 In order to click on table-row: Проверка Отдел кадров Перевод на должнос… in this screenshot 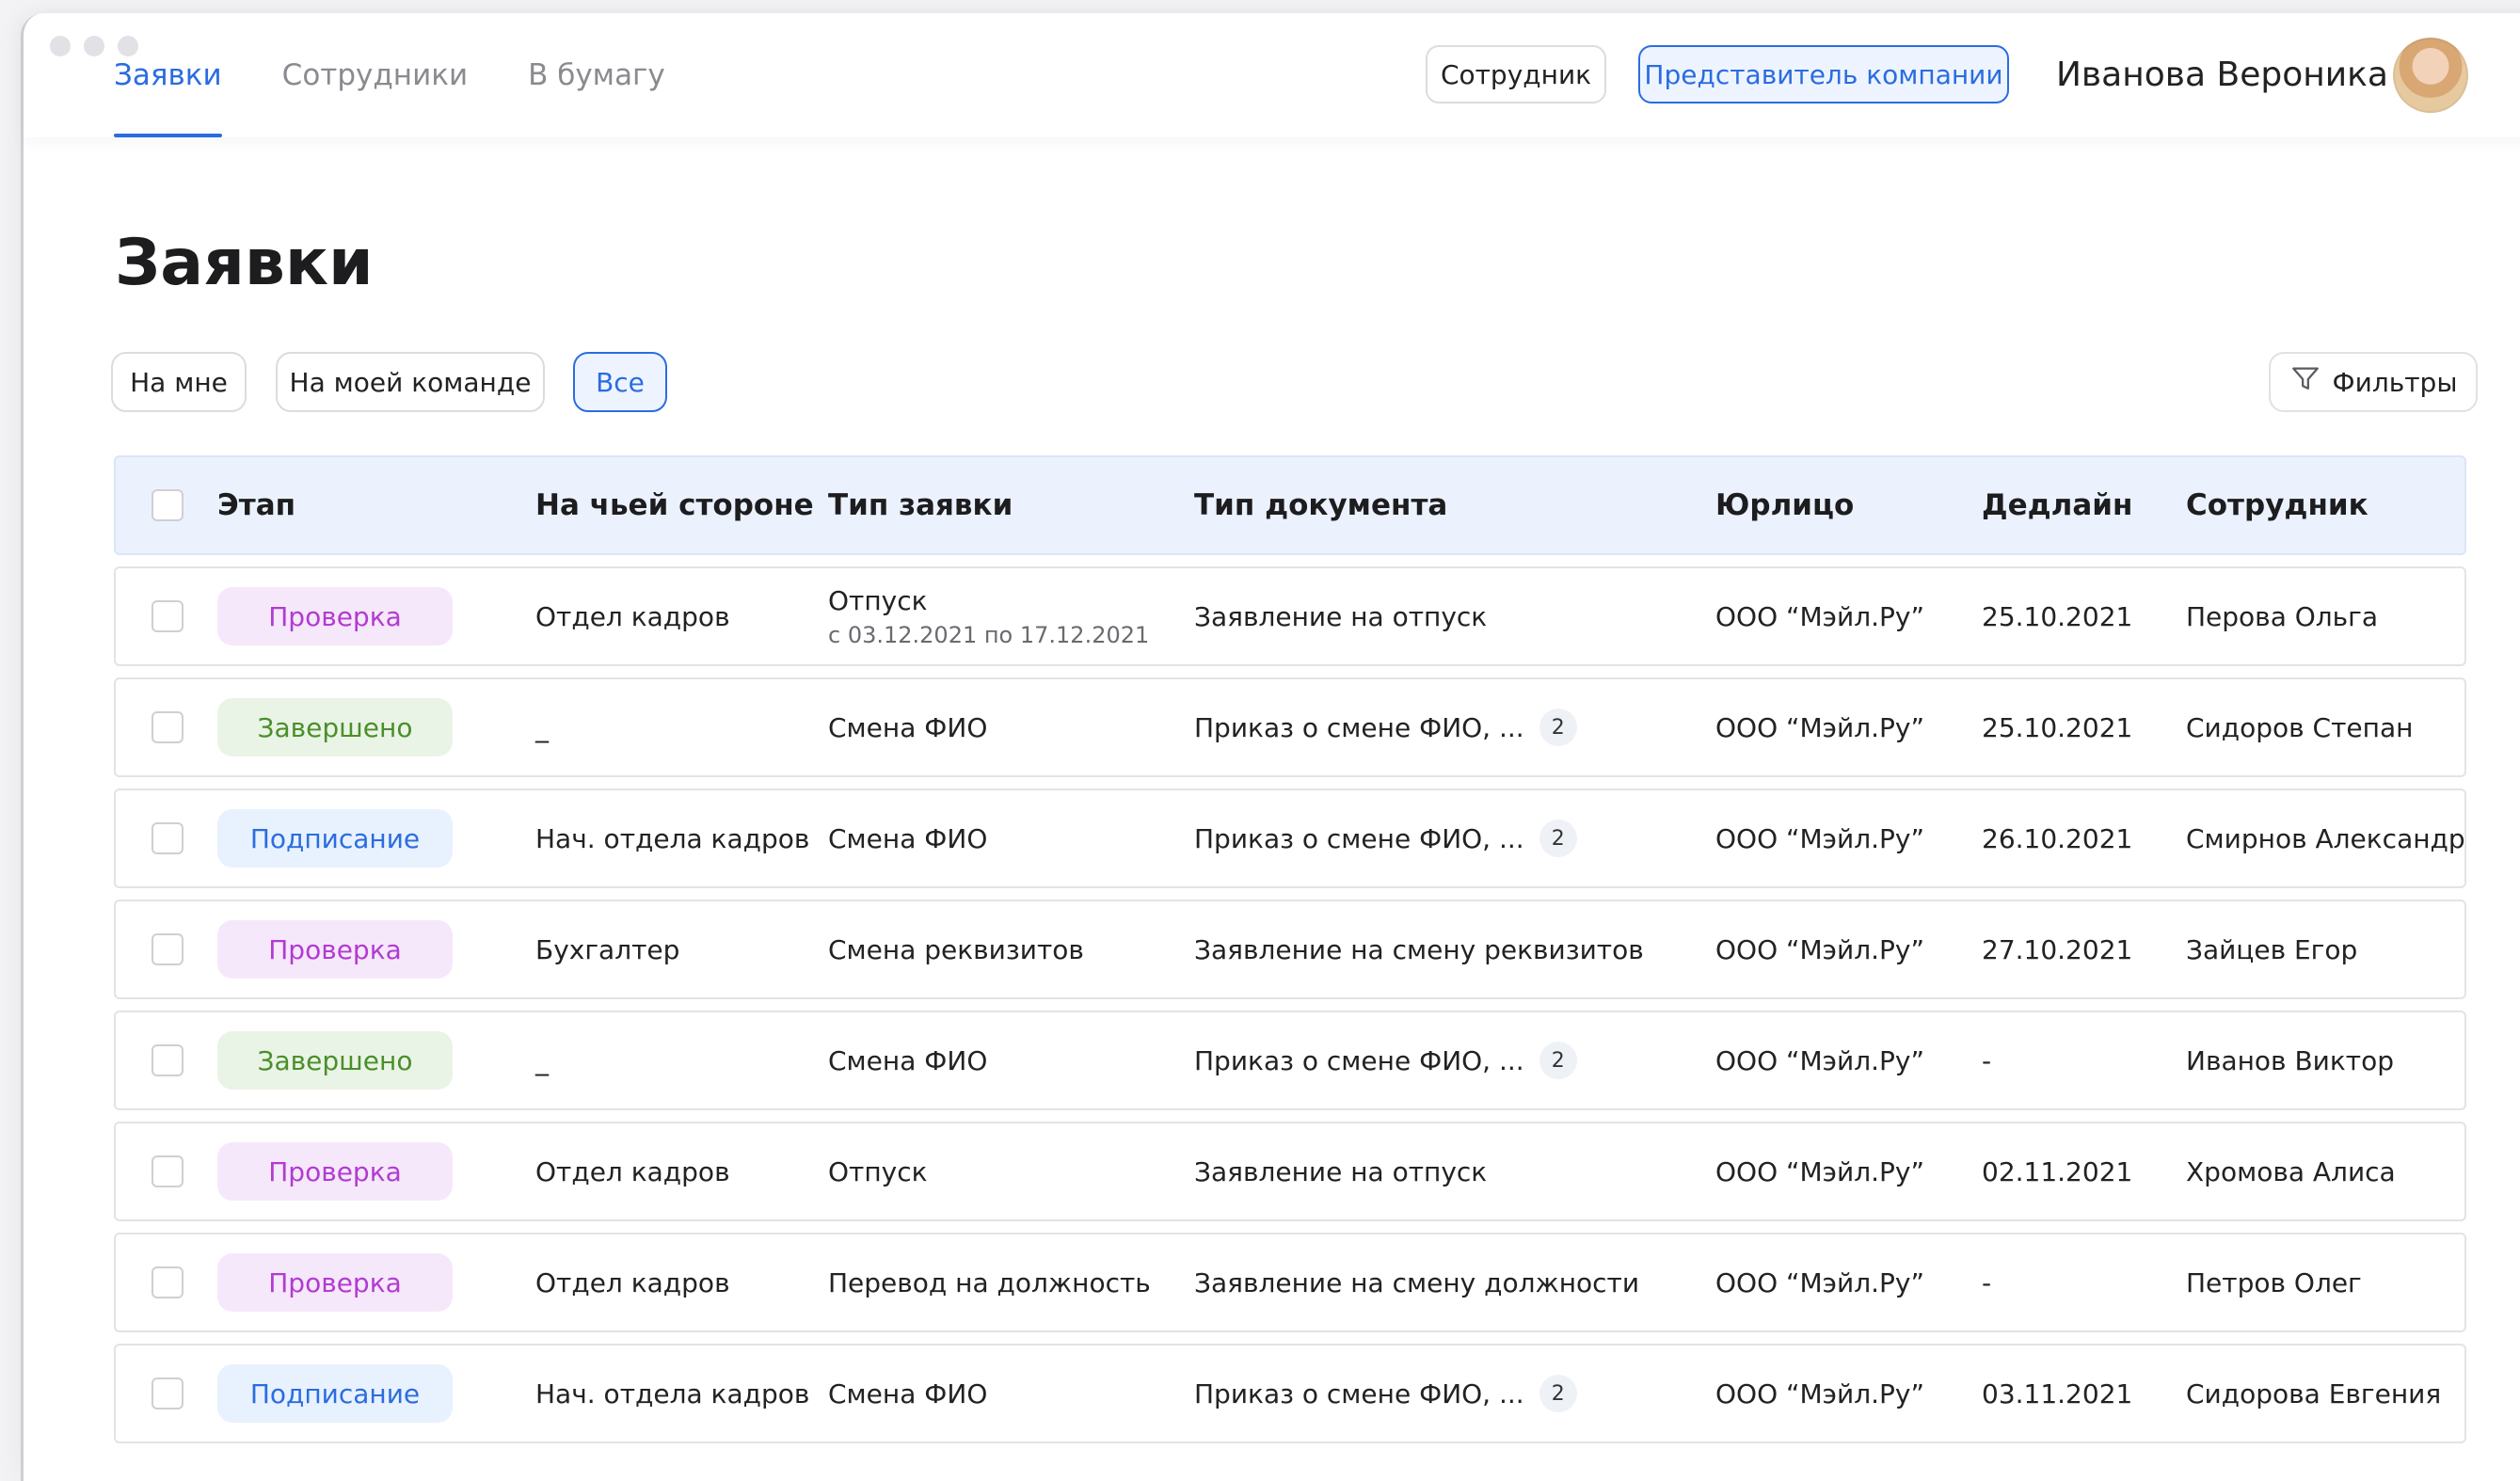, I will do `click(1290, 1283)`.